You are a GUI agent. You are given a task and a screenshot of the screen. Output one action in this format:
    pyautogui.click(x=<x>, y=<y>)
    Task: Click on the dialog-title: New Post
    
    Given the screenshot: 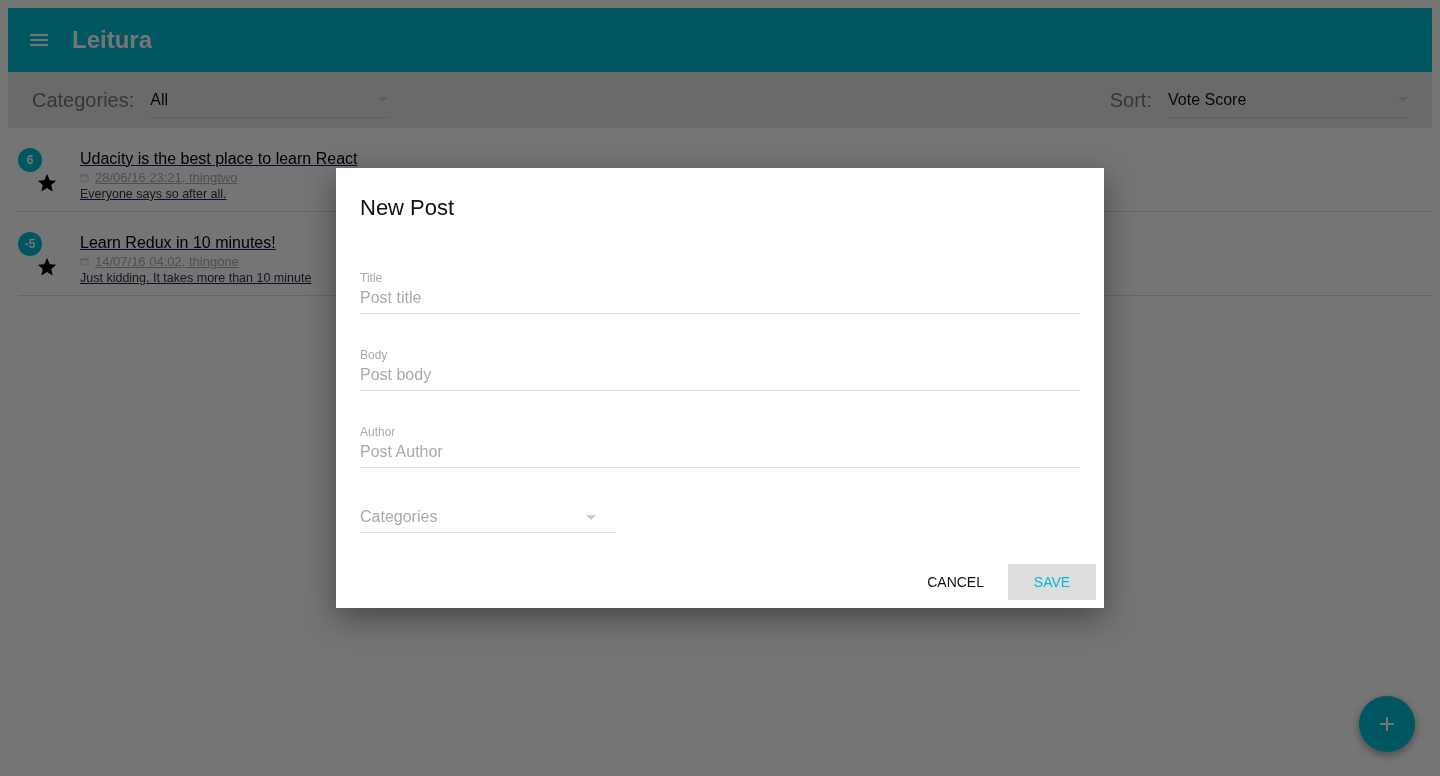 What is the action you would take?
    pyautogui.click(x=408, y=207)
    